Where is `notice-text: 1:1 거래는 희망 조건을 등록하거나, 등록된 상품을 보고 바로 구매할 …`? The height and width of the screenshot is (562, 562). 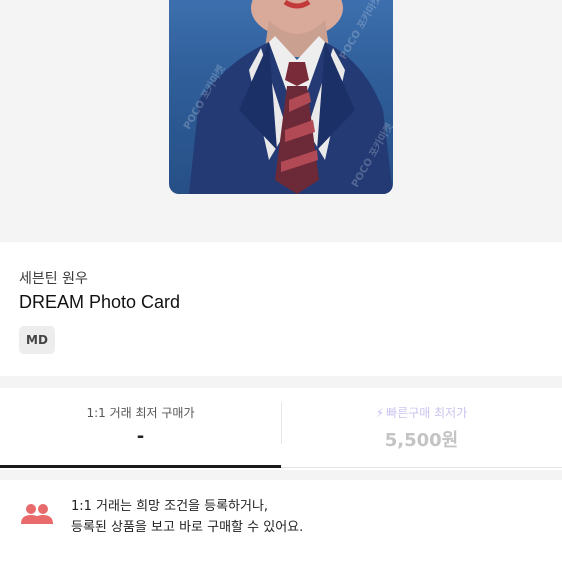
notice-text: 1:1 거래는 희망 조건을 등록하거나, 등록된 상품을 보고 바로 구매할 … is located at coordinates (187, 517).